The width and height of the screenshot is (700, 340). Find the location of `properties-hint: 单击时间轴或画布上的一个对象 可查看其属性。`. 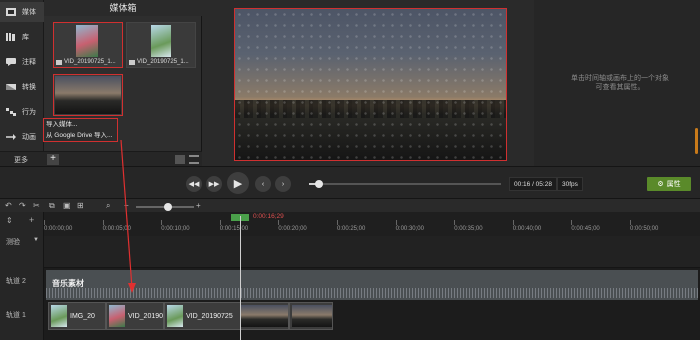

properties-hint: 单击时间轴或画布上的一个对象 可查看其属性。 is located at coordinates (620, 83).